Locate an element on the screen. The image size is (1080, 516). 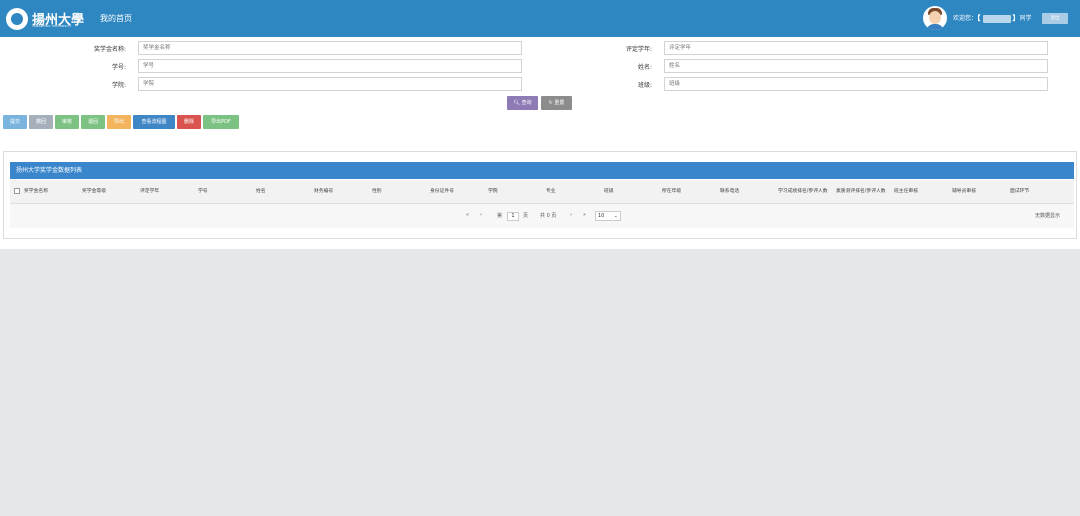
submit-button: 提交 is located at coordinates (15, 122).